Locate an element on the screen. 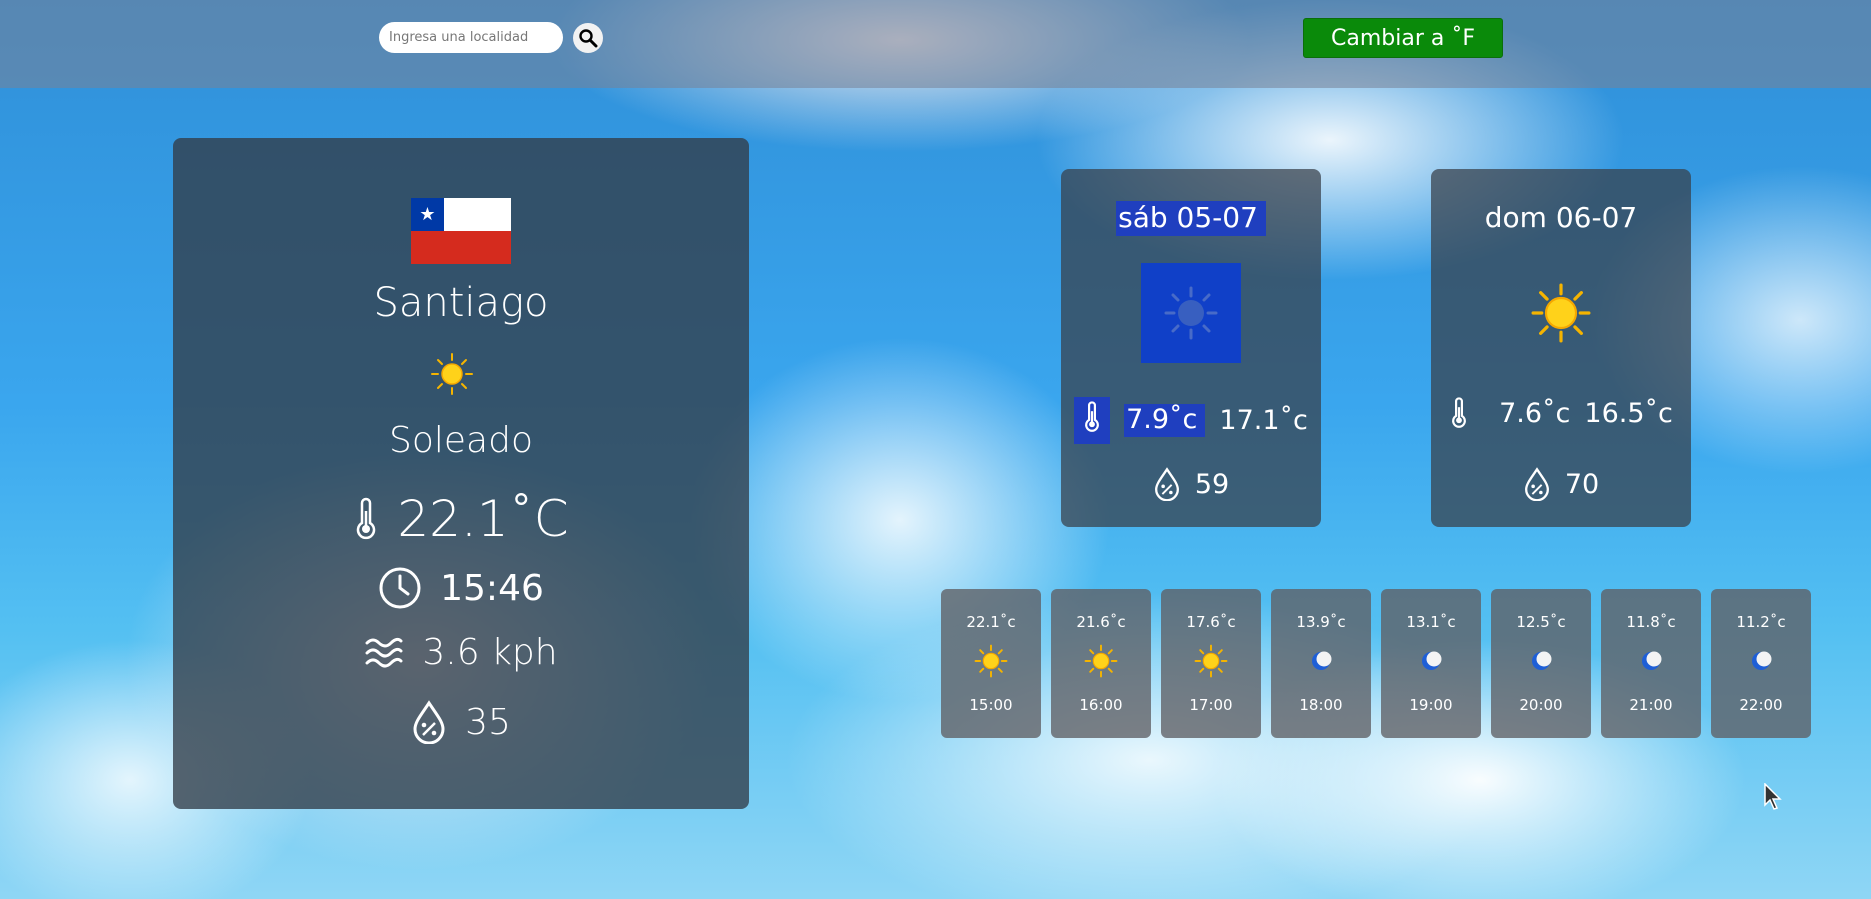  hourly-card: 22.1˚c 15:00 is located at coordinates (991, 663).